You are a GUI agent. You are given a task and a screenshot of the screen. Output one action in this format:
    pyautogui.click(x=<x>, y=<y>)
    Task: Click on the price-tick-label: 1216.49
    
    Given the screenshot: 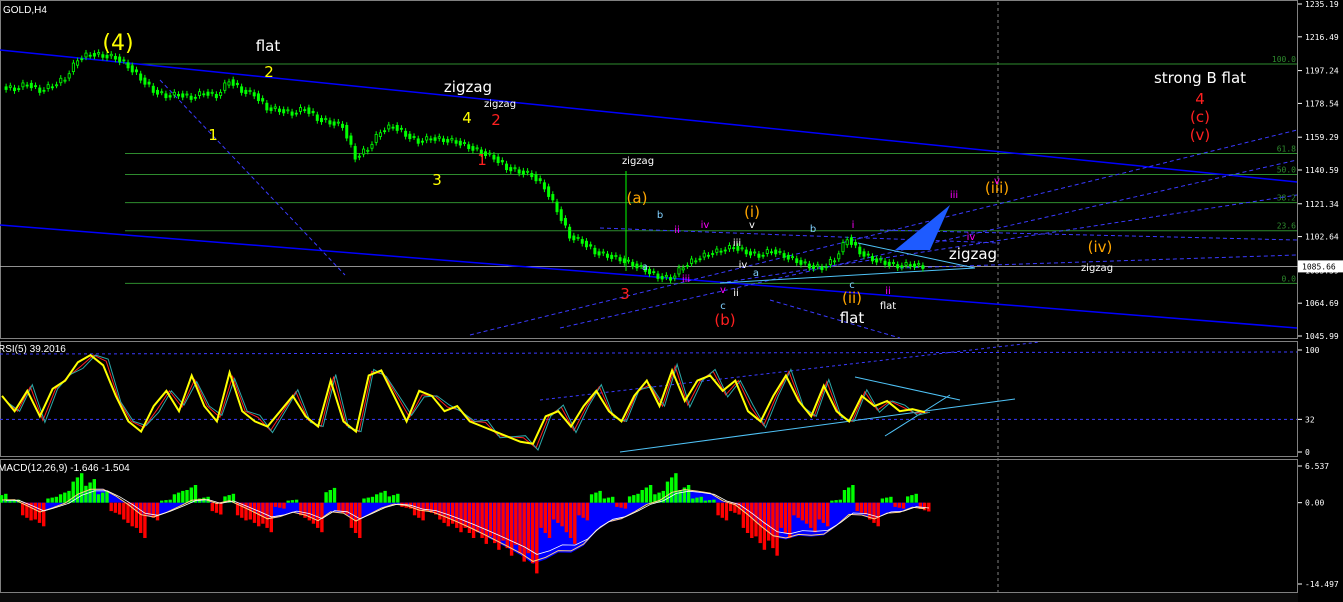 What is the action you would take?
    pyautogui.click(x=1322, y=37)
    